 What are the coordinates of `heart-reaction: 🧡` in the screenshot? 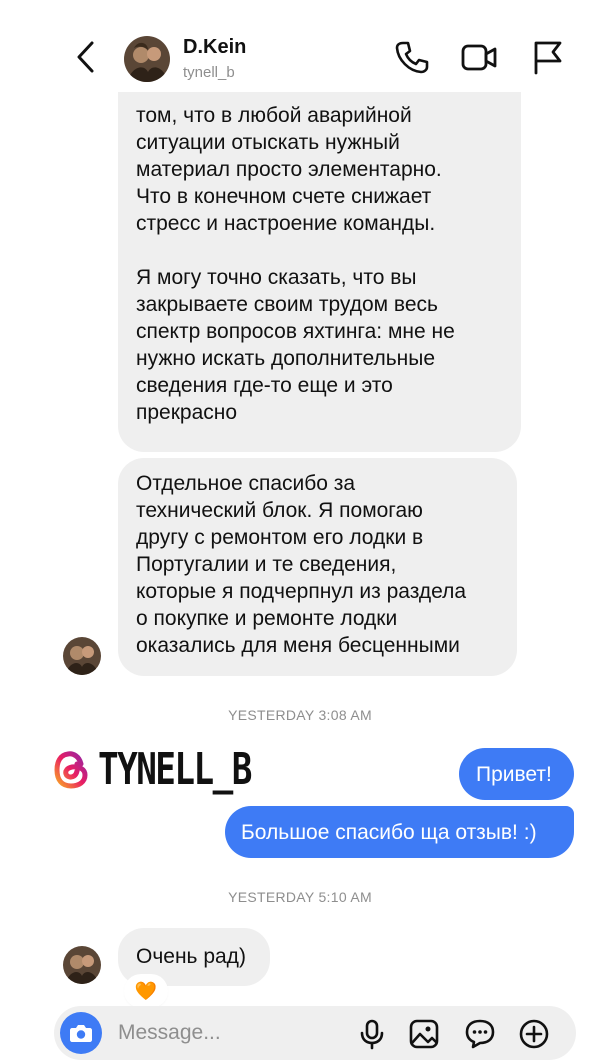 It's located at (146, 991).